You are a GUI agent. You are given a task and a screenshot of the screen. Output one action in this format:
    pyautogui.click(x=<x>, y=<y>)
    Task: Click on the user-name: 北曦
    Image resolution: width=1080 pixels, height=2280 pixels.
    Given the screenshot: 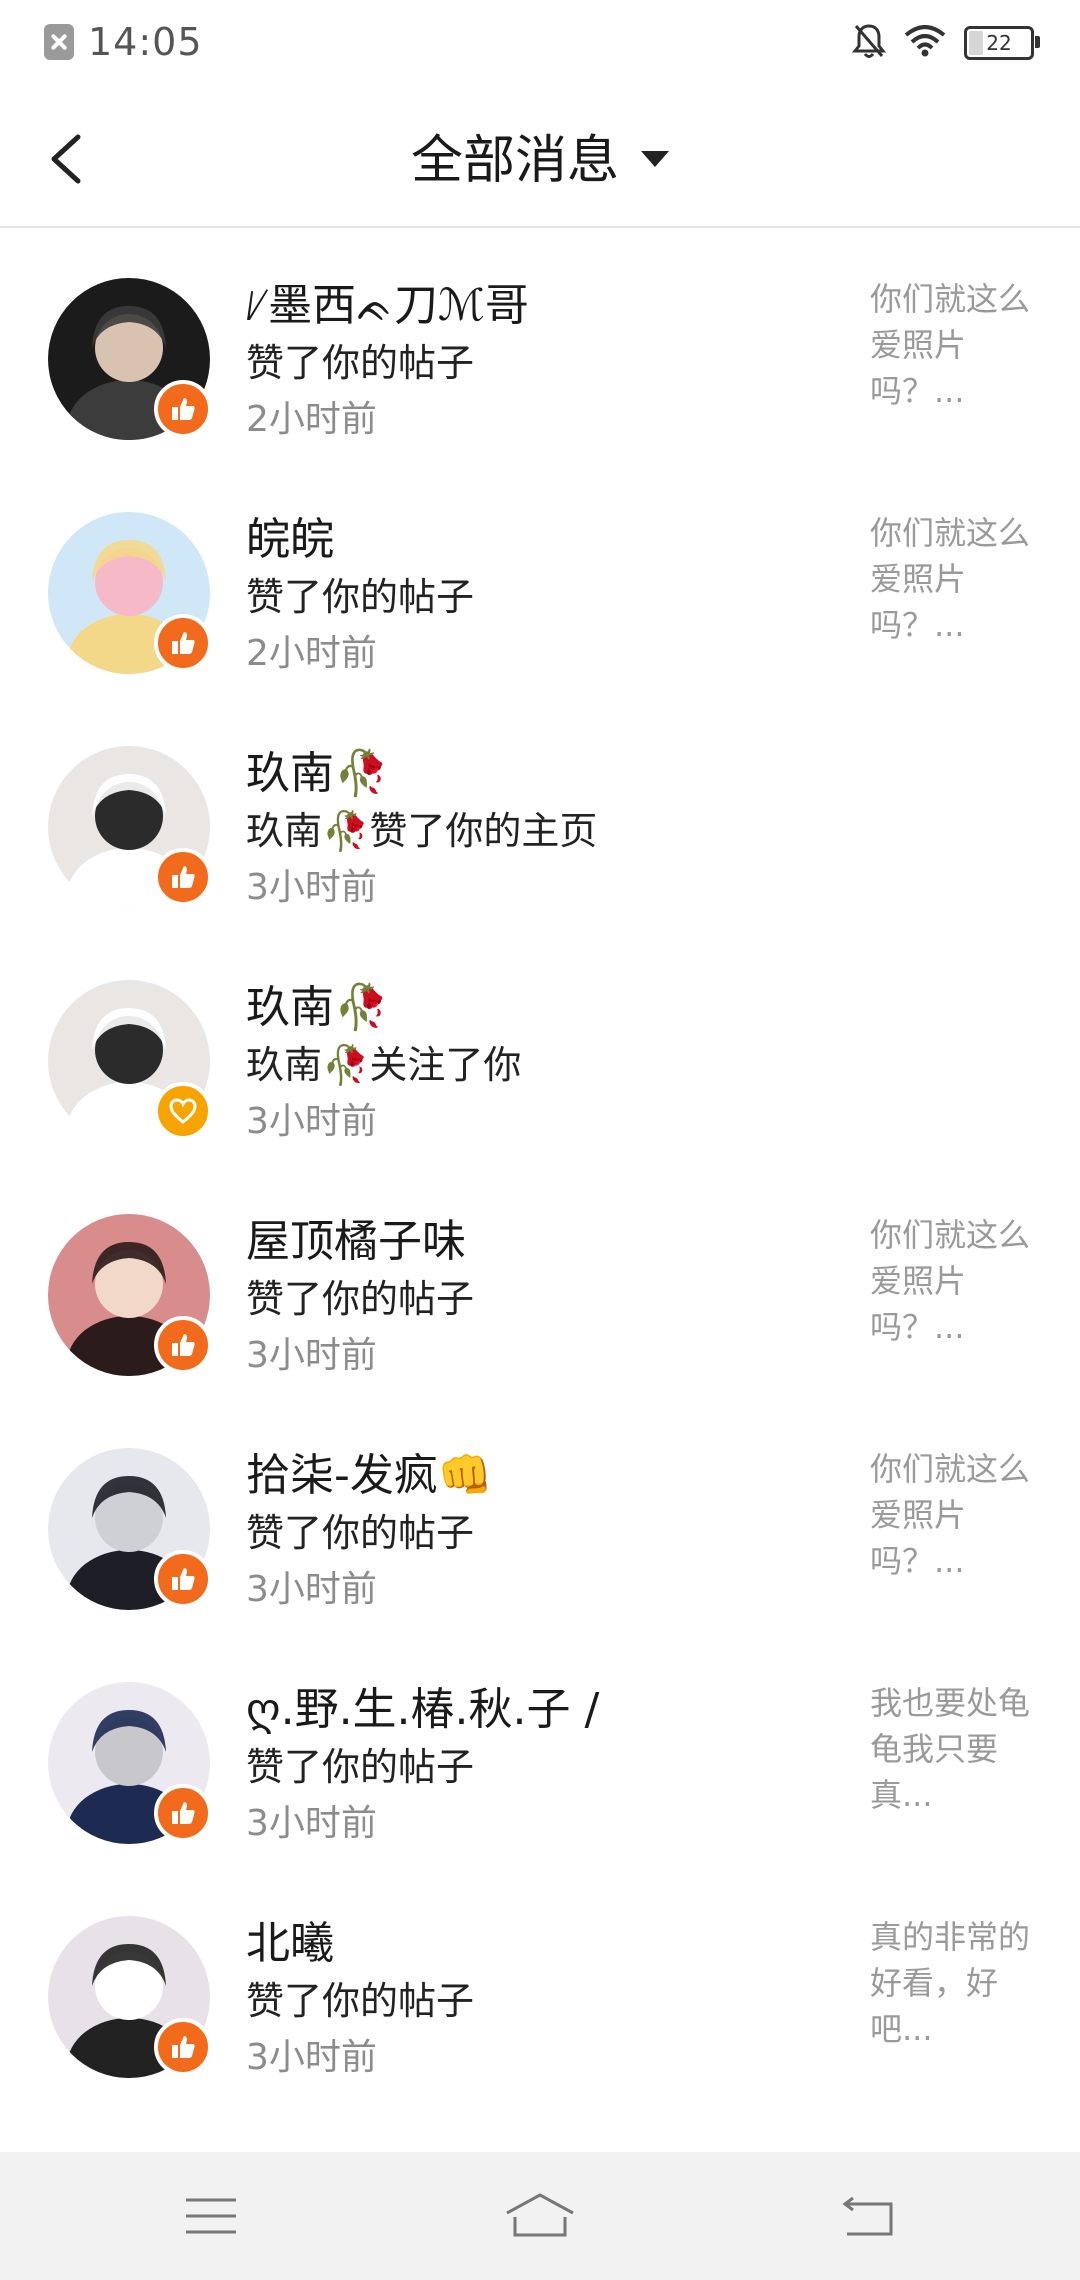 What is the action you would take?
    pyautogui.click(x=546, y=1944)
    